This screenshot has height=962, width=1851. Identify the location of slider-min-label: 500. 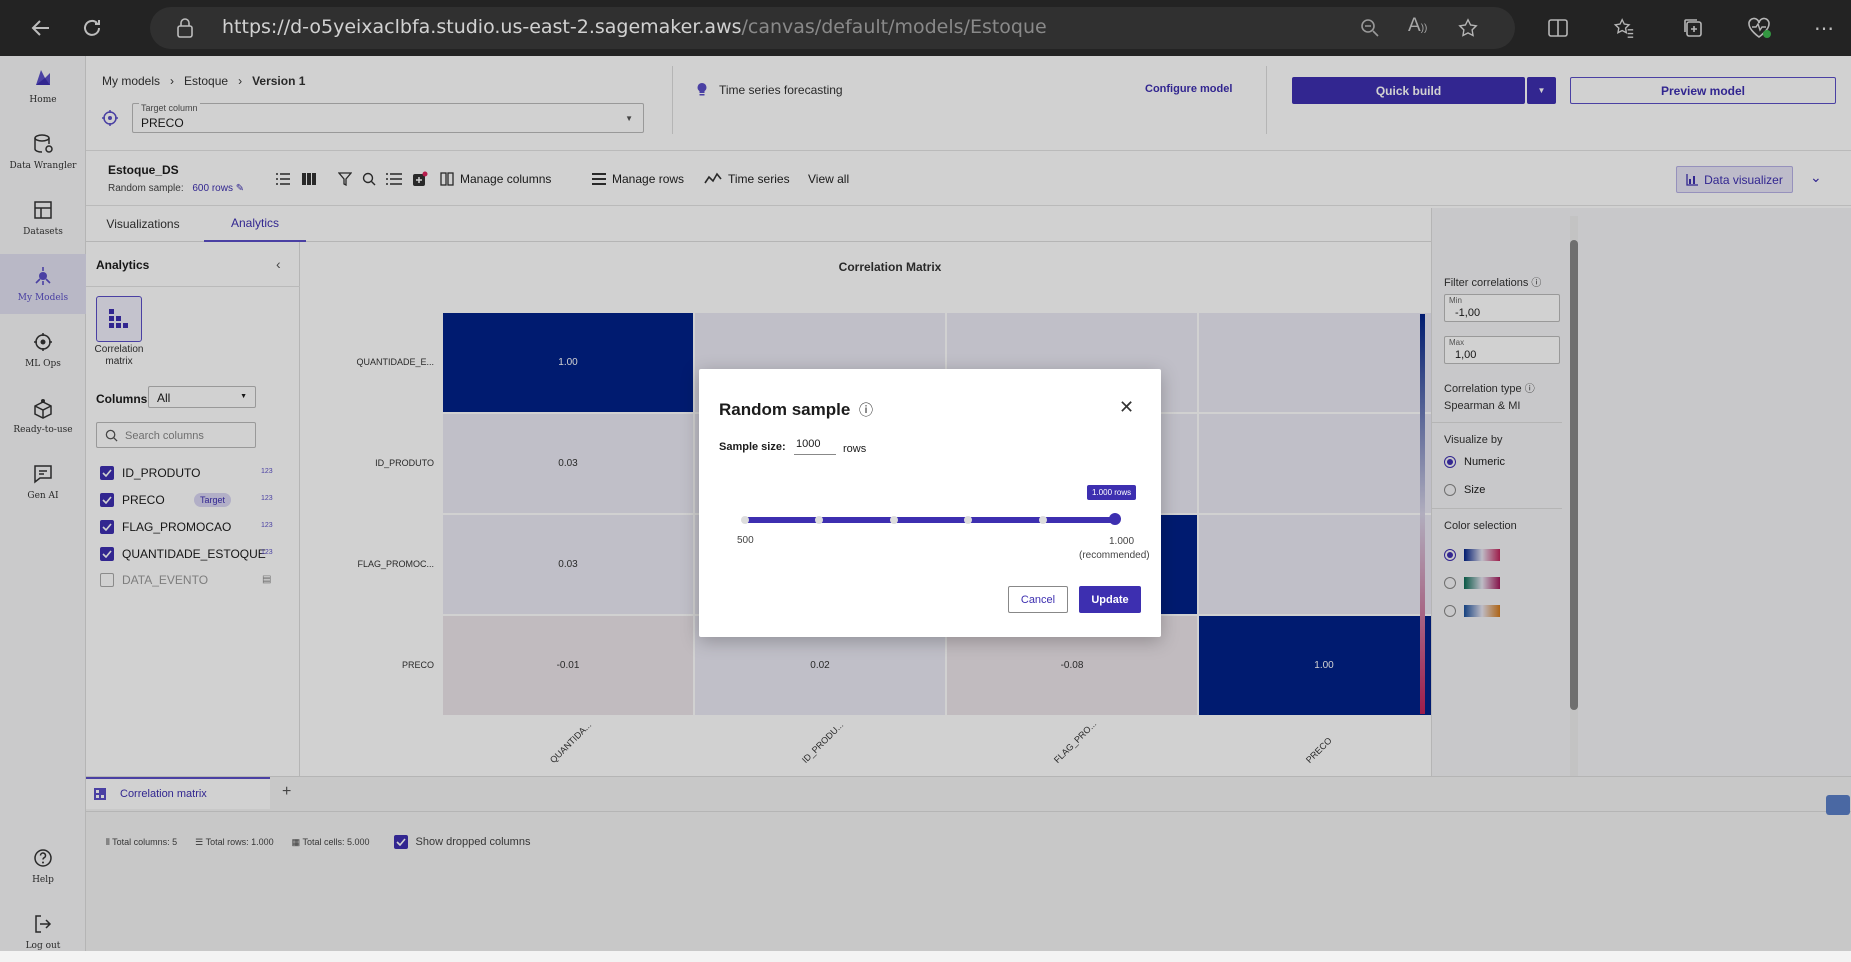
(745, 540).